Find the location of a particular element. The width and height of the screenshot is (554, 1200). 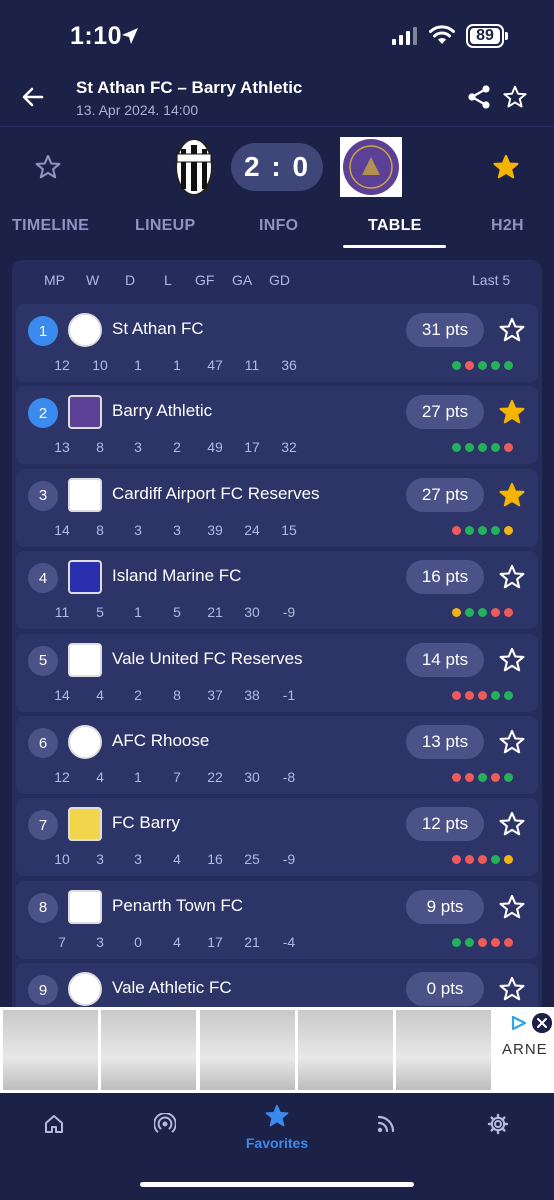

back-arrow-icon is located at coordinates (33, 97).